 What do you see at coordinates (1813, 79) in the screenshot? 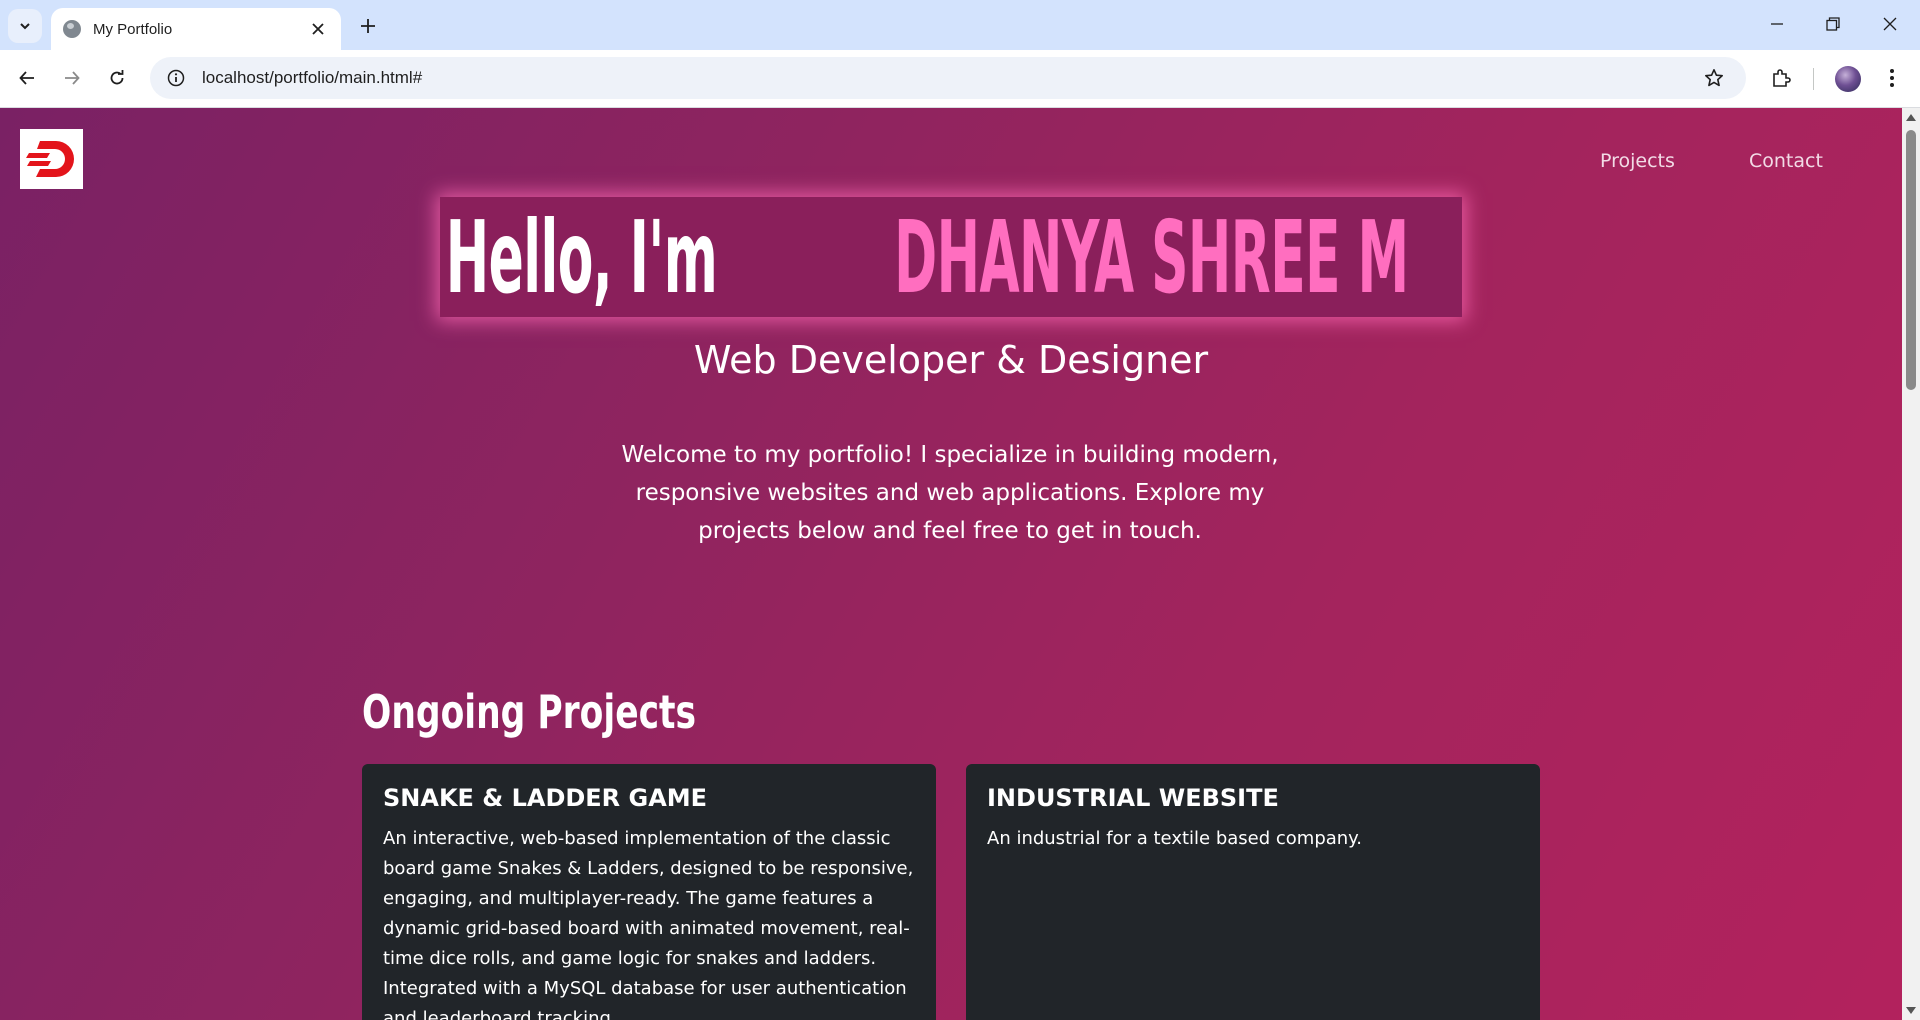
I see `toolbar-divider` at bounding box center [1813, 79].